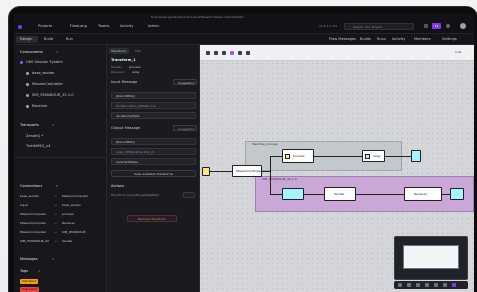 The image size is (477, 292). I want to click on remove-transform-button: Remove Transform, so click(152, 218).